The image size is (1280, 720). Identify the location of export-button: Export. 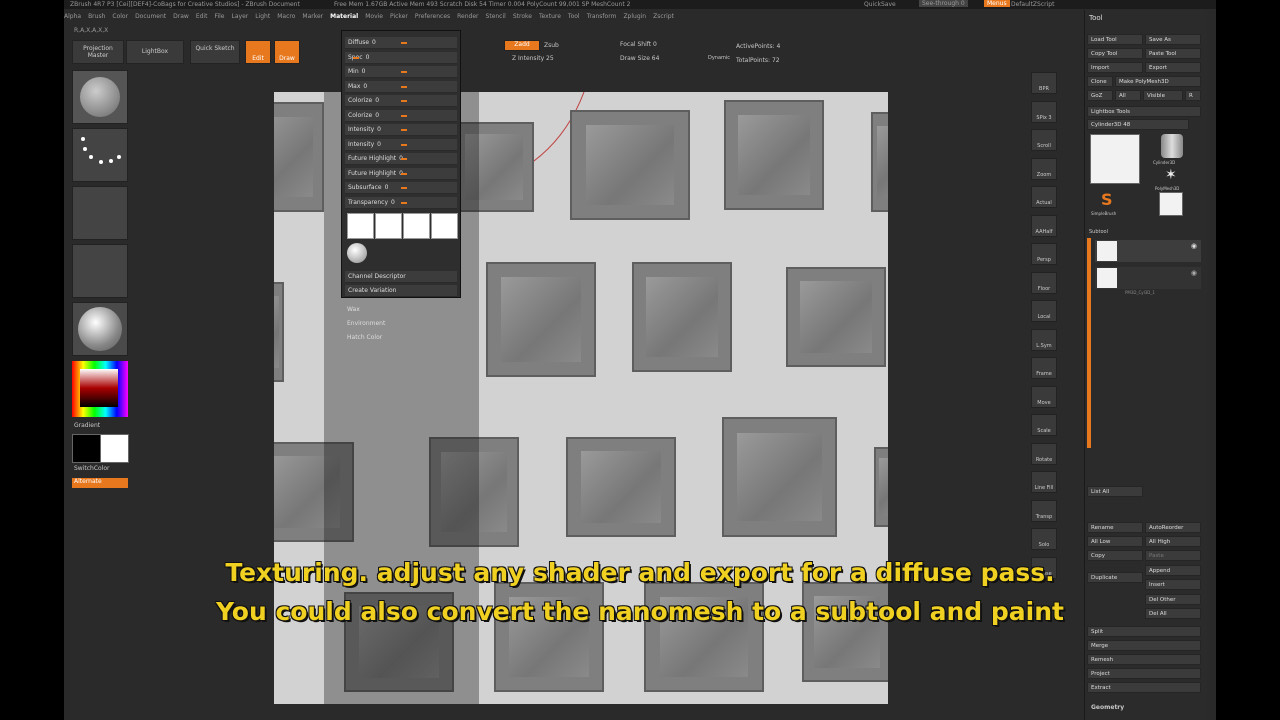
(1173, 67).